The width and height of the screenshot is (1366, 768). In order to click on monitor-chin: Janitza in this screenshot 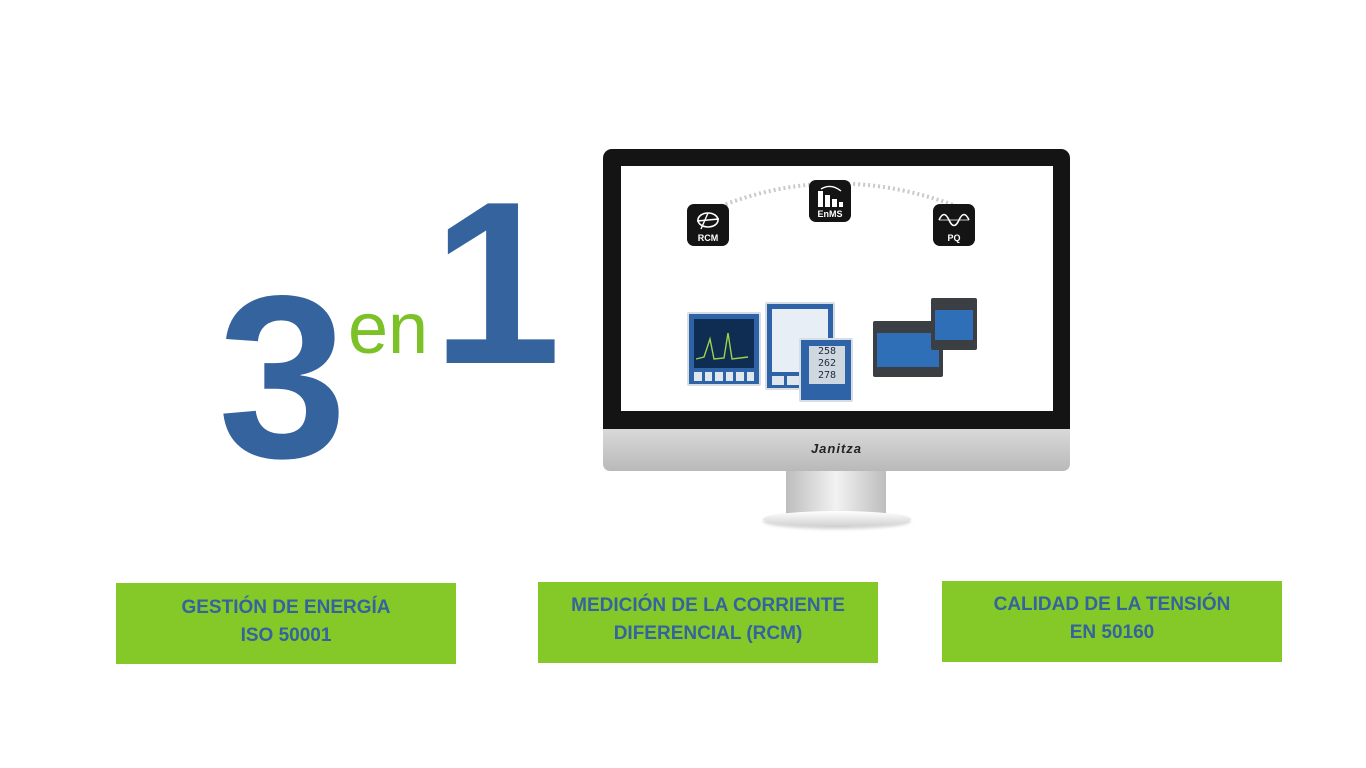, I will do `click(836, 450)`.